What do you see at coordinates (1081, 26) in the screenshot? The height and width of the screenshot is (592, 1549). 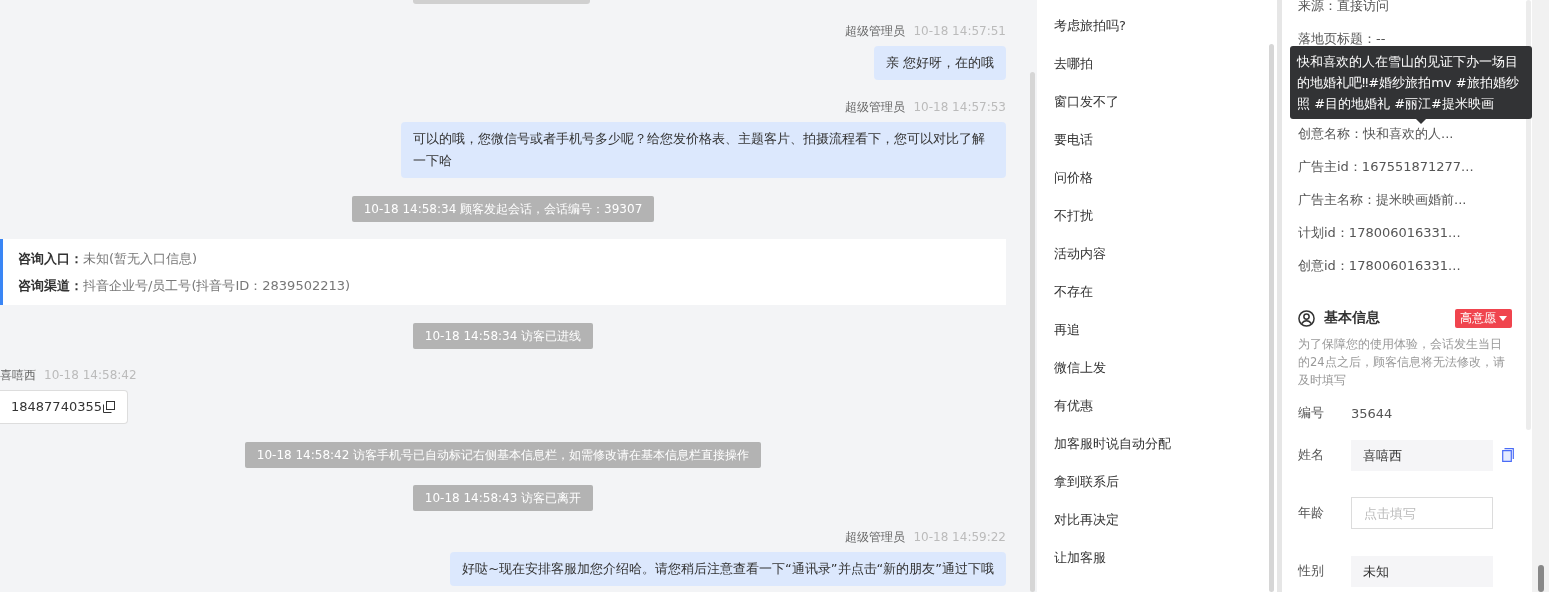 I see `quick-reply-item: 考虑旅拍吗?` at bounding box center [1081, 26].